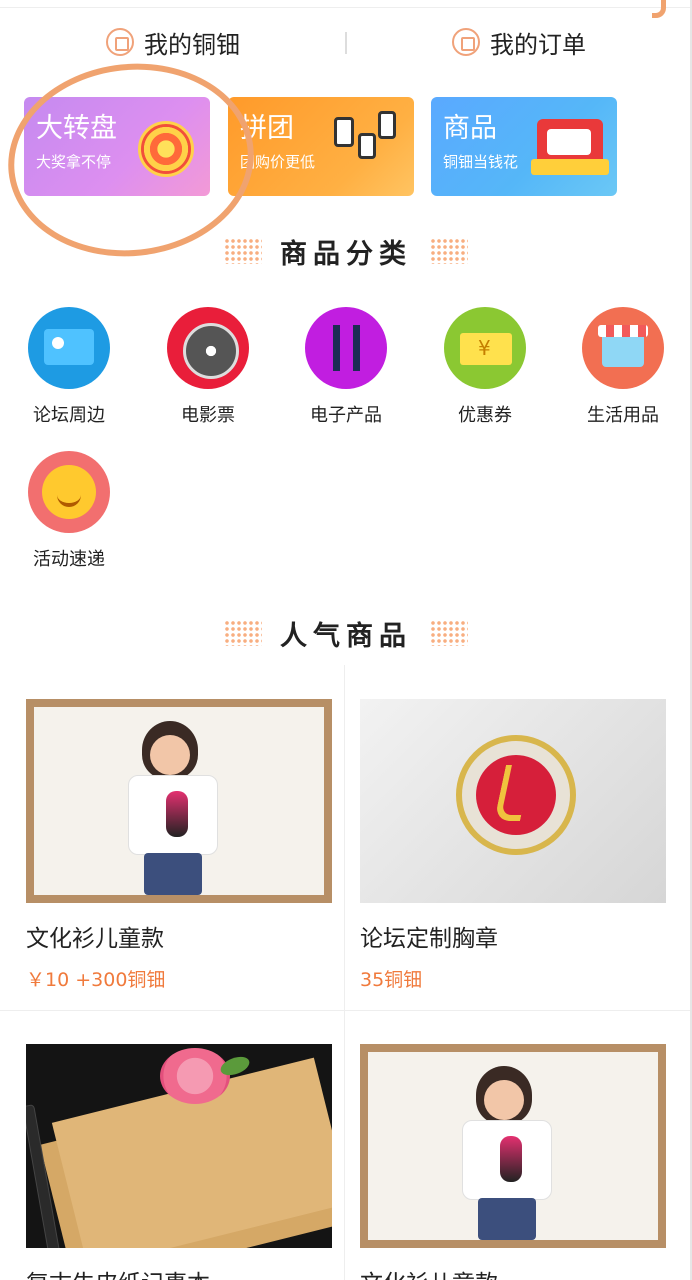  I want to click on banner-group-buy: 拼团 团购价更低, so click(321, 146).